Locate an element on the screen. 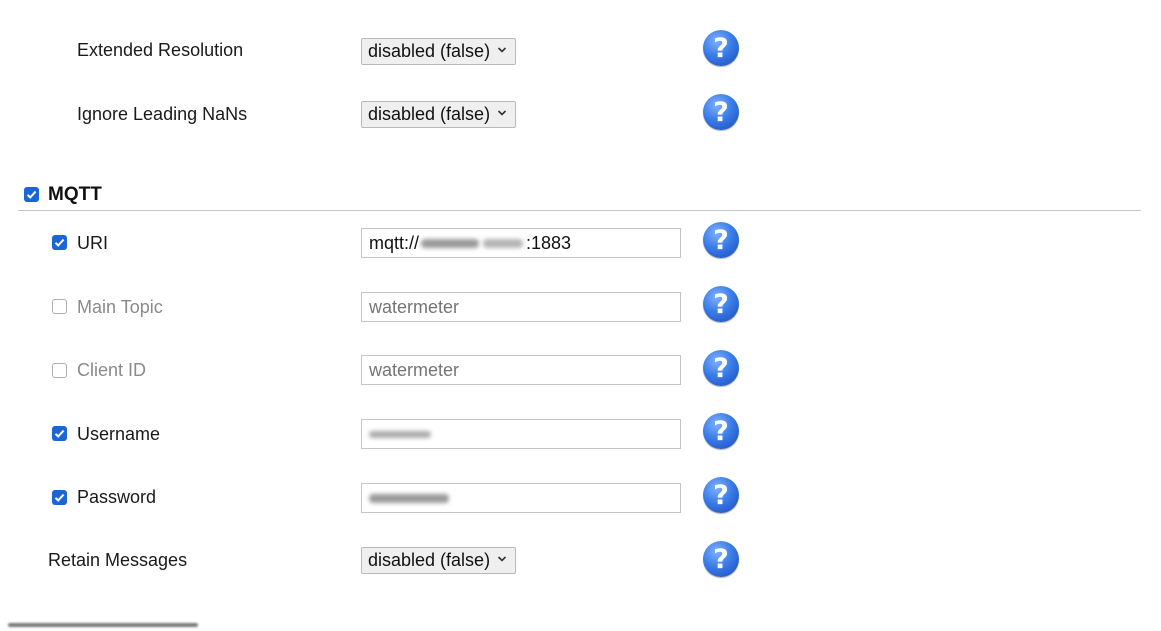 This screenshot has height=631, width=1161. section-divider is located at coordinates (579, 210).